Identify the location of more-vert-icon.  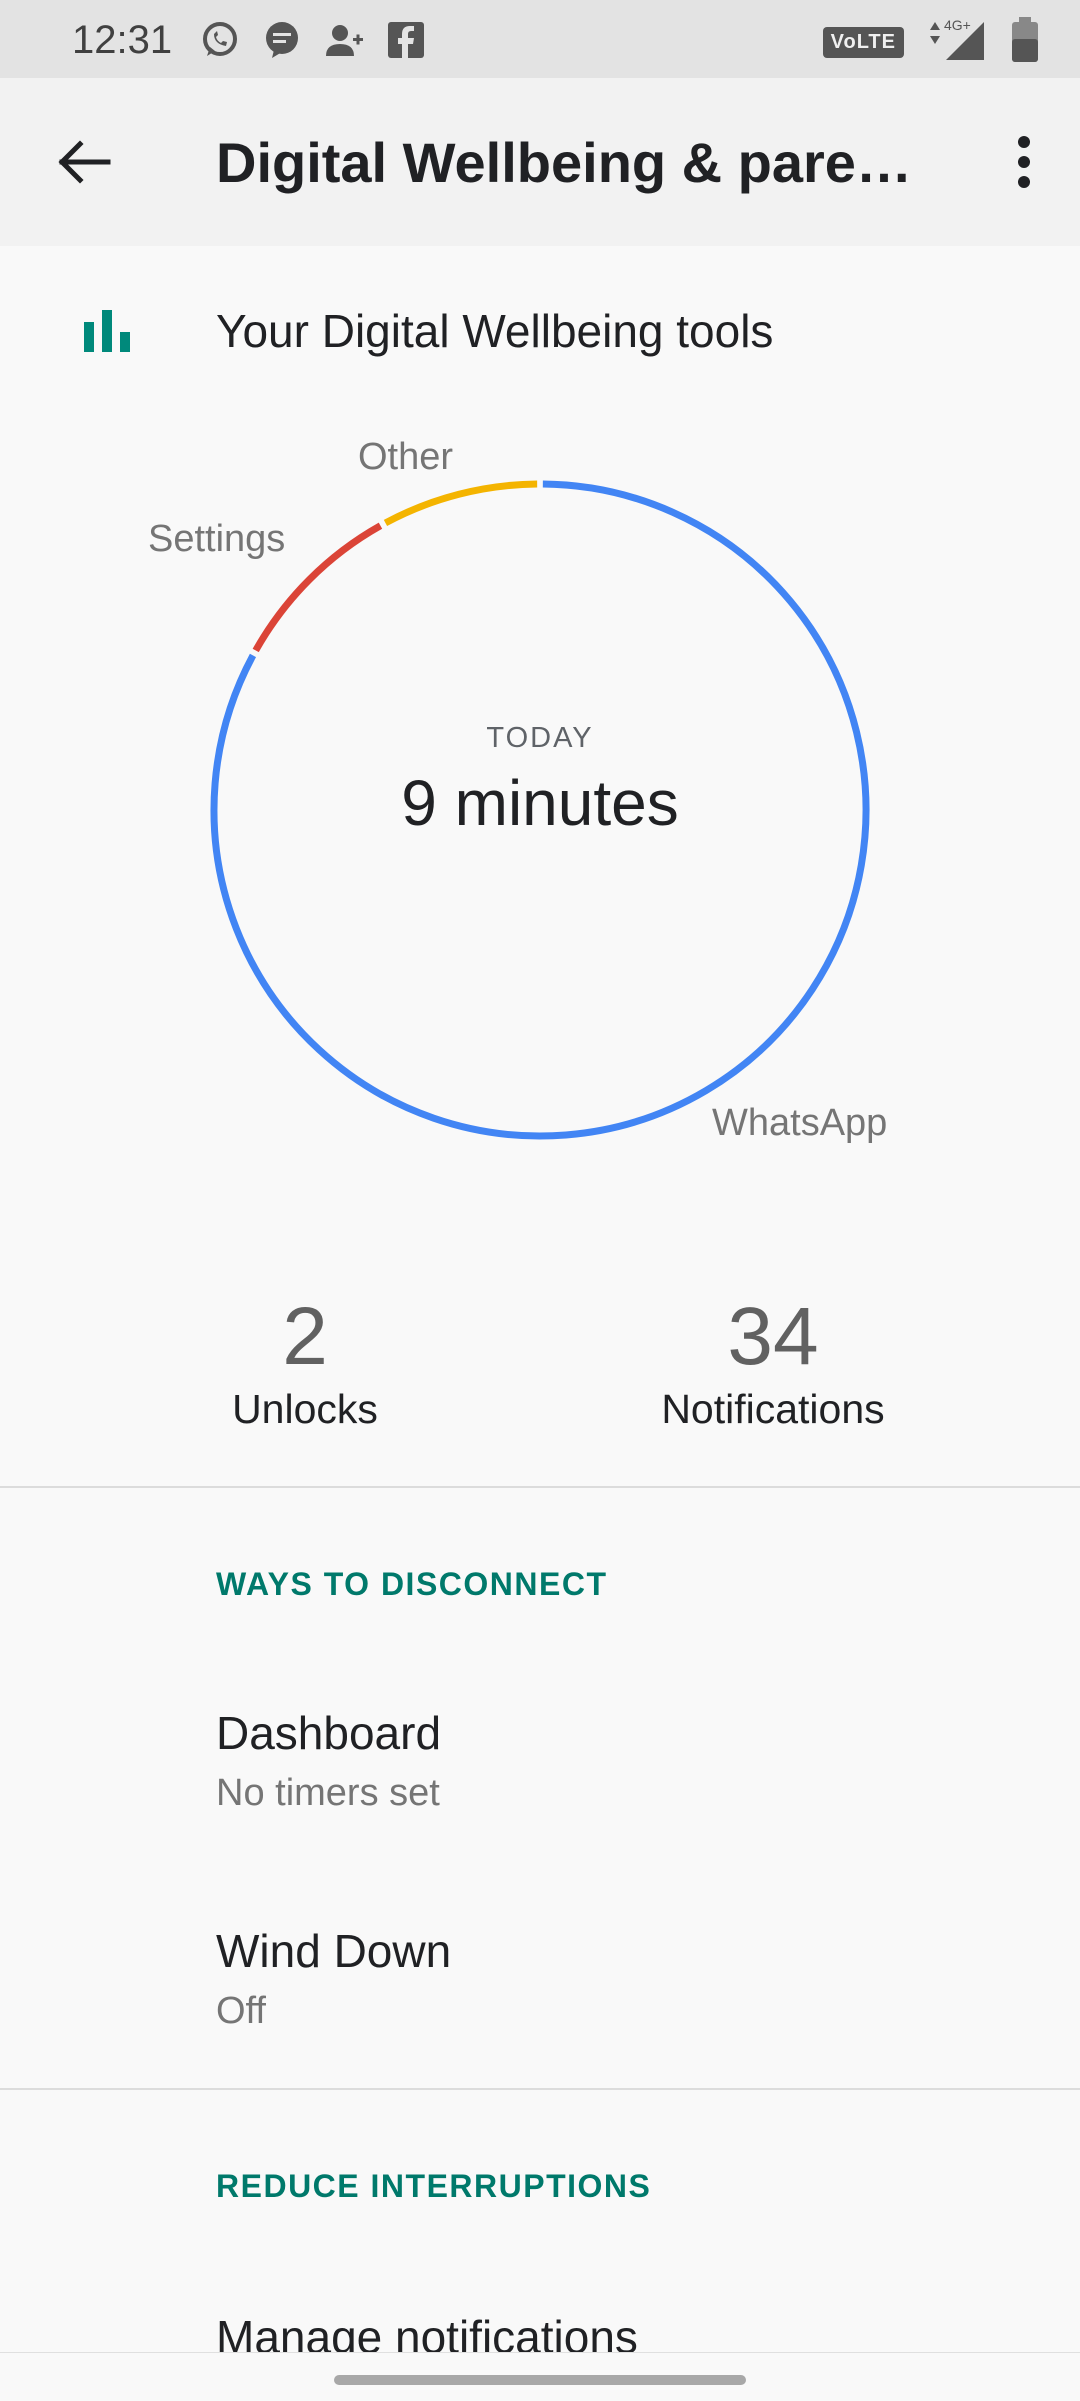
(1024, 162).